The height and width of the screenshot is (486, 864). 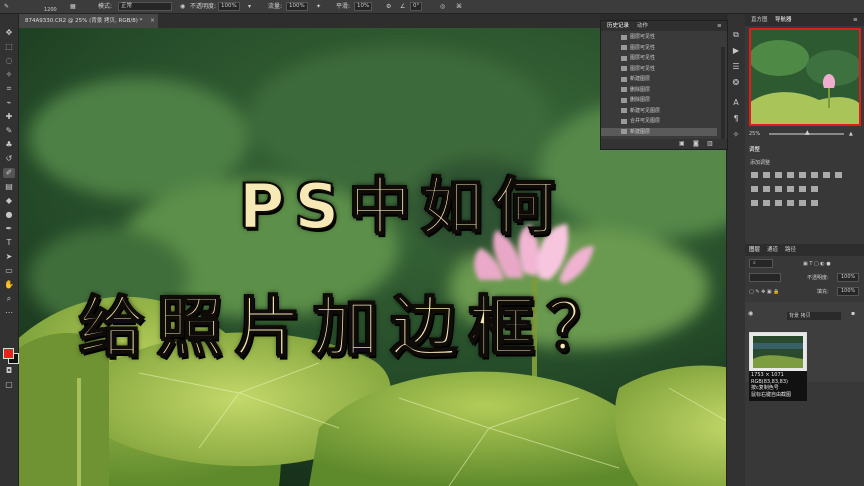 What do you see at coordinates (9, 201) in the screenshot?
I see `blur-tool-icon: ◆` at bounding box center [9, 201].